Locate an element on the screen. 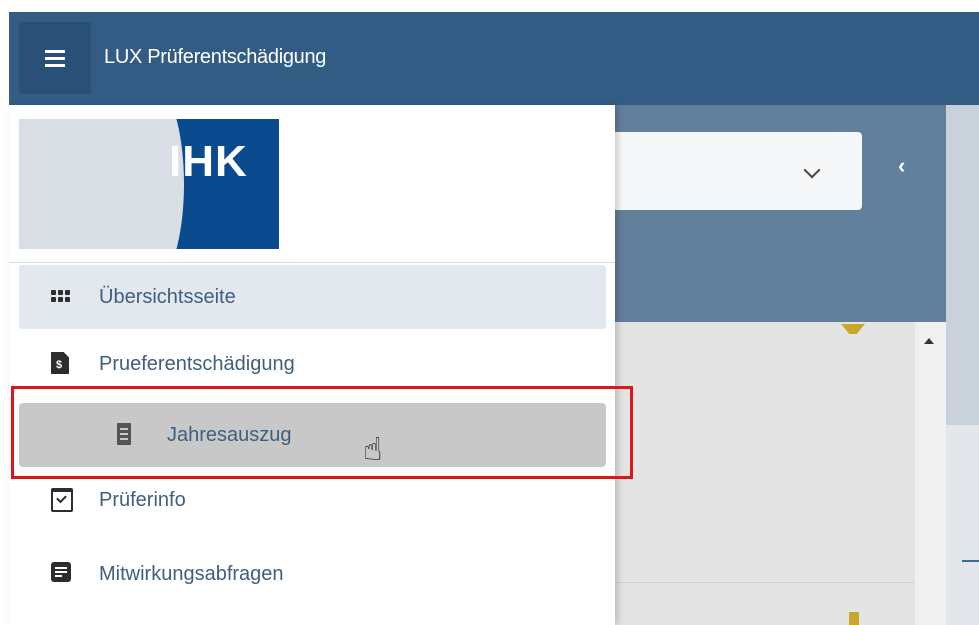 Image resolution: width=979 pixels, height=625 pixels. form-icon is located at coordinates (63, 574).